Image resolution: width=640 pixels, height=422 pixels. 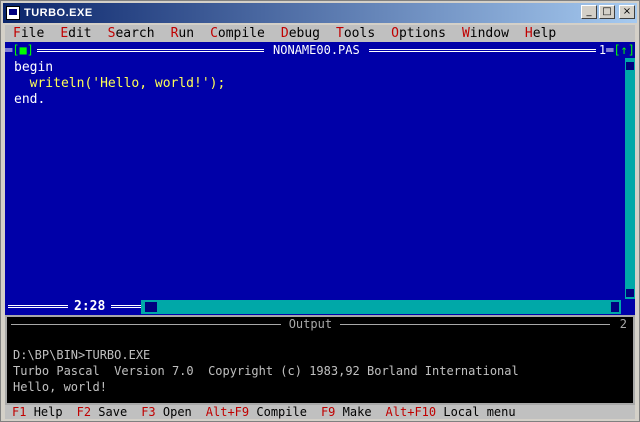 What do you see at coordinates (135, 33) in the screenshot?
I see `menu-search-label: earch` at bounding box center [135, 33].